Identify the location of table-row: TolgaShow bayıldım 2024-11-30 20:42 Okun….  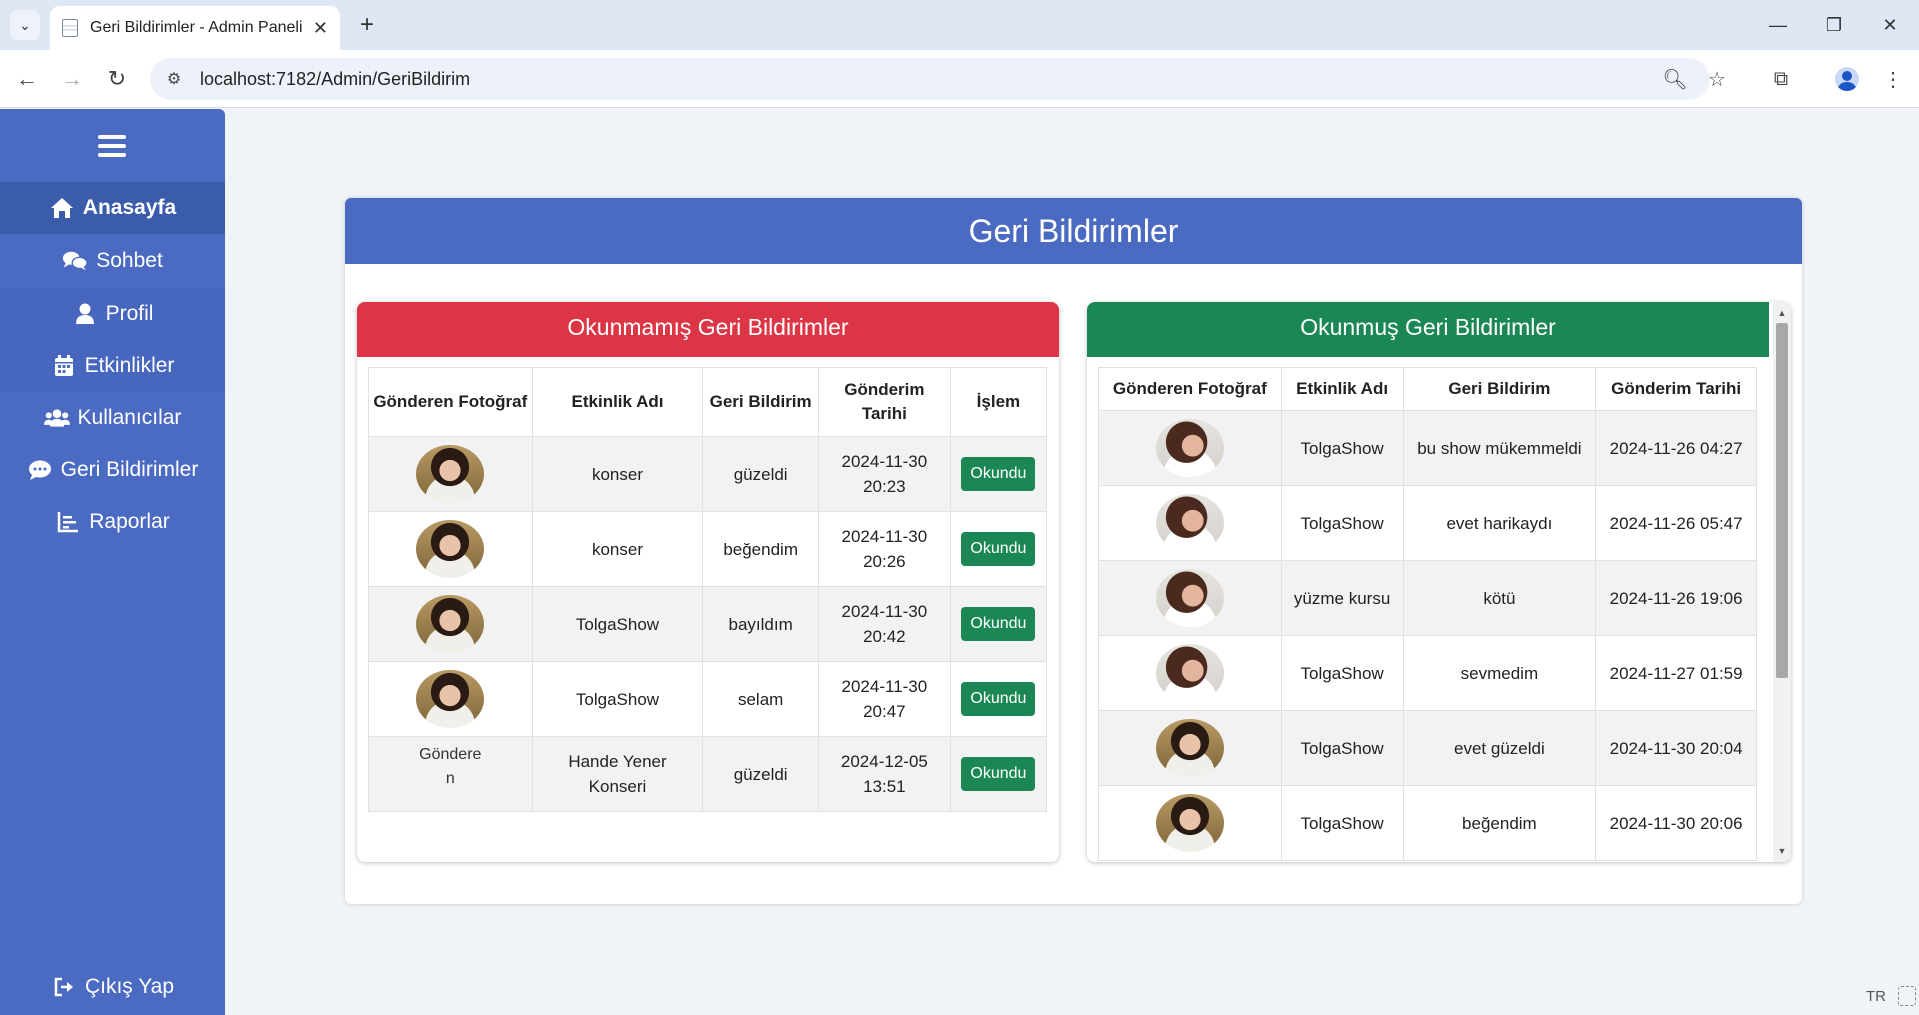
(708, 624).